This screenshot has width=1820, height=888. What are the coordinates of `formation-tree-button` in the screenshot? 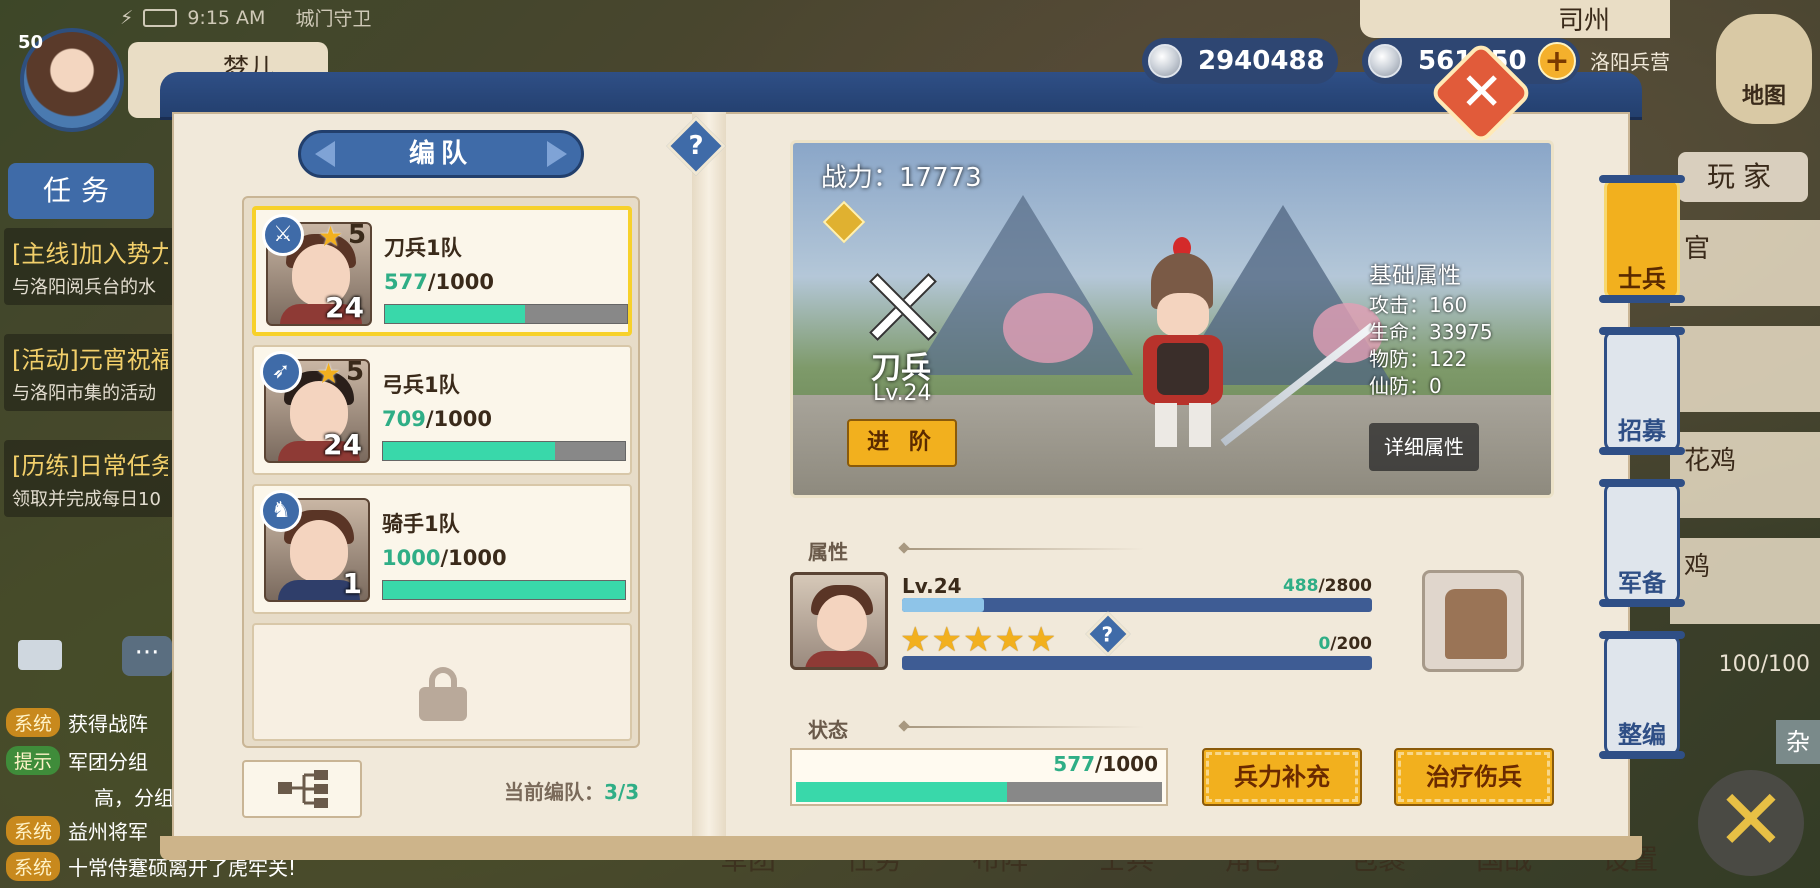 It's located at (302, 789).